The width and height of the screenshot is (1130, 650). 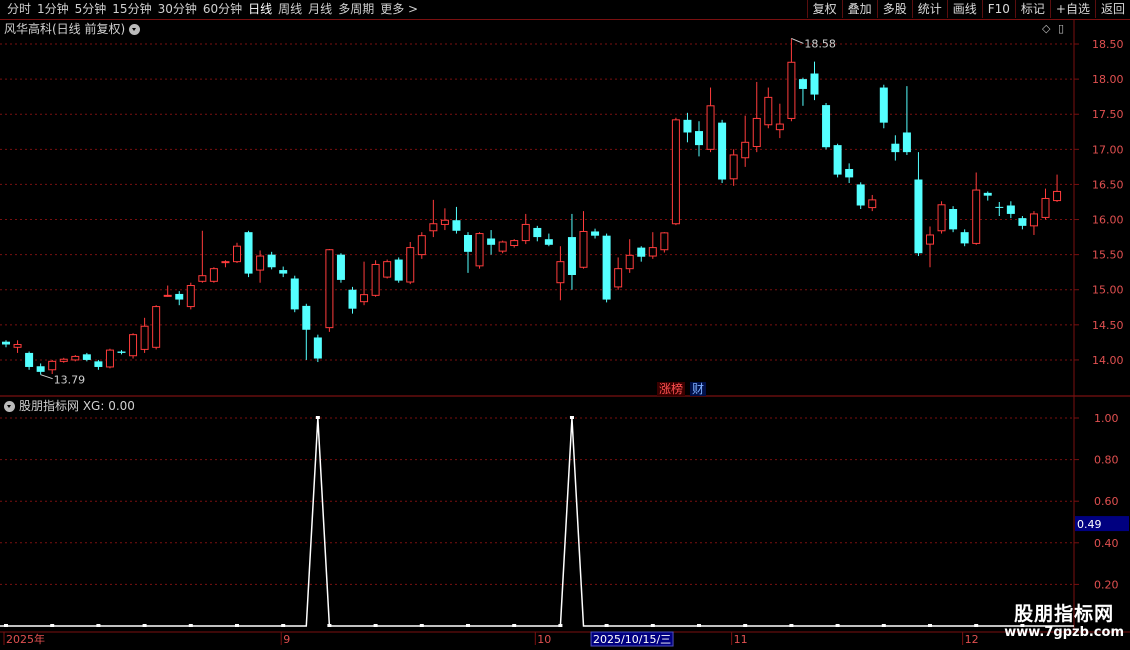 What do you see at coordinates (1108, 290) in the screenshot?
I see `price-axis-label: 15.00` at bounding box center [1108, 290].